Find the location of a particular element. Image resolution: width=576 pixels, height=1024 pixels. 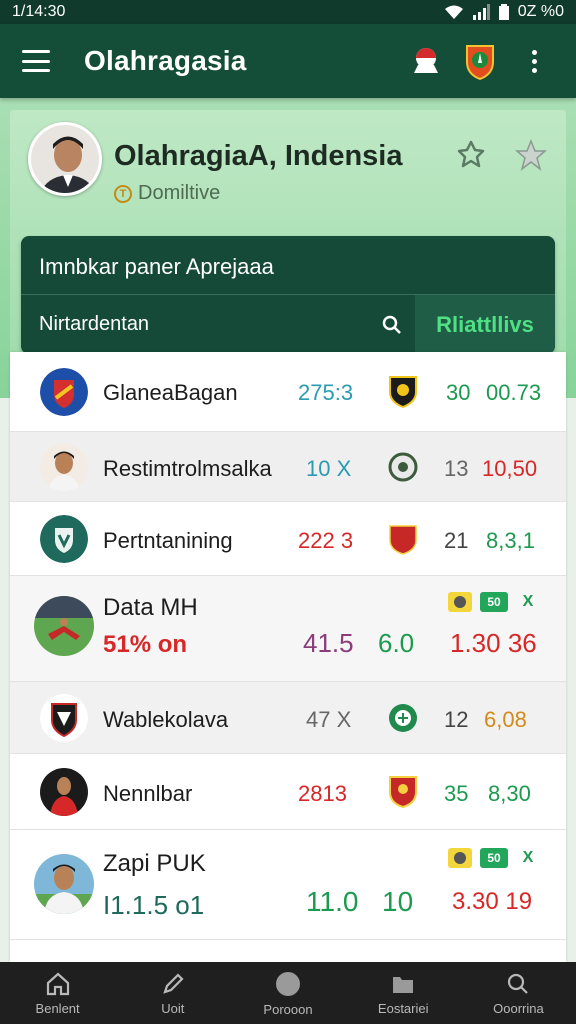

stat-value-1: 222 3 is located at coordinates (326, 540).